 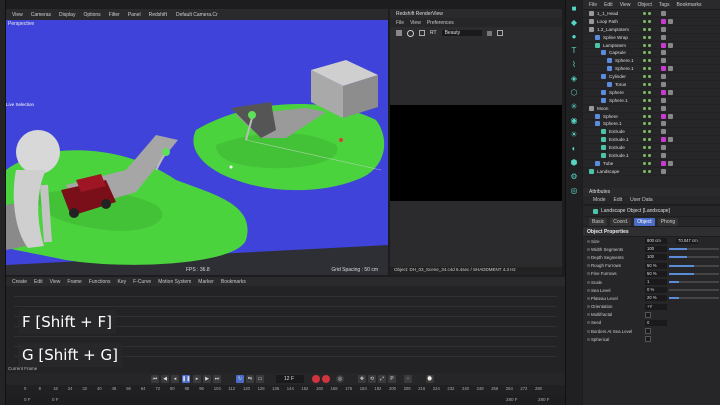 I want to click on object-name: Cylinder, so click(x=617, y=76).